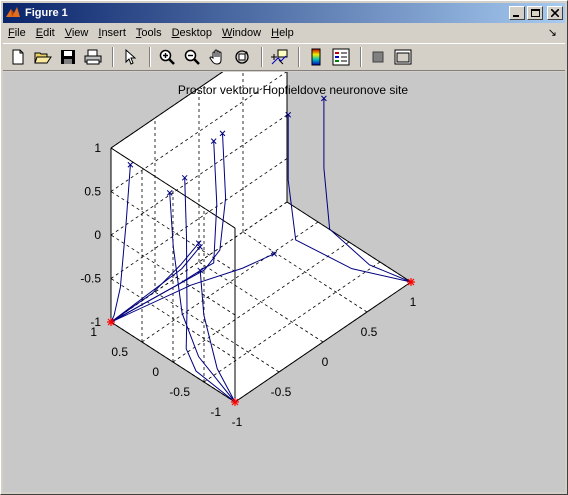 The height and width of the screenshot is (495, 568). I want to click on menu-label: ile, so click(20, 33).